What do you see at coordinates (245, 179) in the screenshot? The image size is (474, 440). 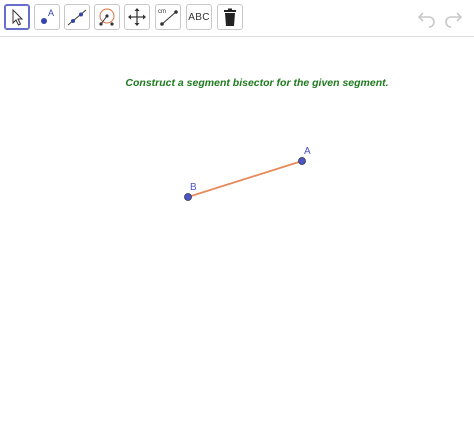 I see `segment-ab` at bounding box center [245, 179].